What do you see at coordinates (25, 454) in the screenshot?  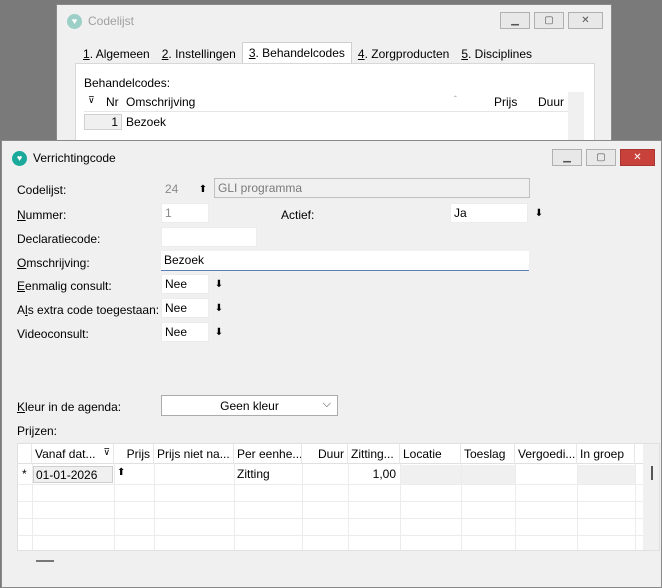 I see `row-selector-header` at bounding box center [25, 454].